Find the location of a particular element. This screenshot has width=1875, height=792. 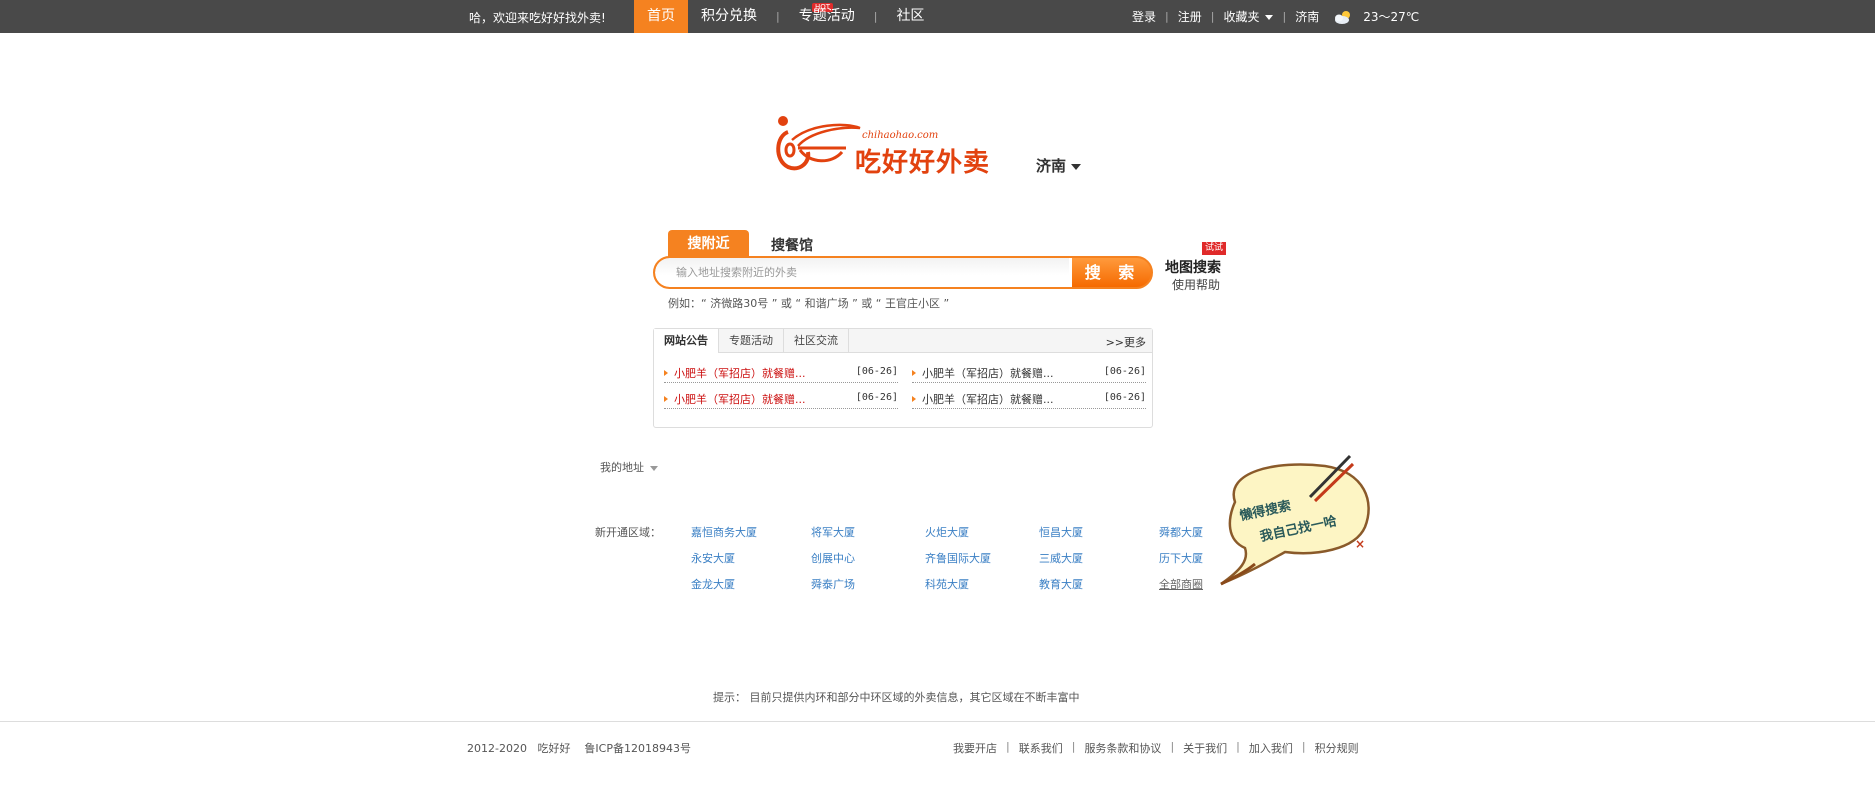

footer-links: 我要开店 | 联系我们 | 服务条款和协议 | 关于我们 | 加入我们 | 积分规则 is located at coordinates (1156, 748).